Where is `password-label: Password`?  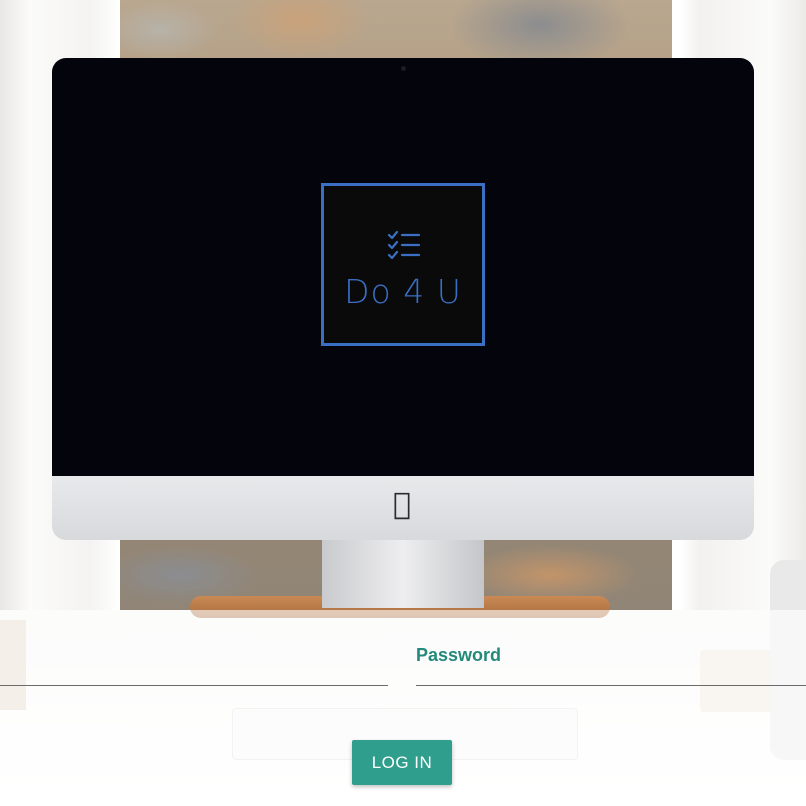 password-label: Password is located at coordinates (459, 655).